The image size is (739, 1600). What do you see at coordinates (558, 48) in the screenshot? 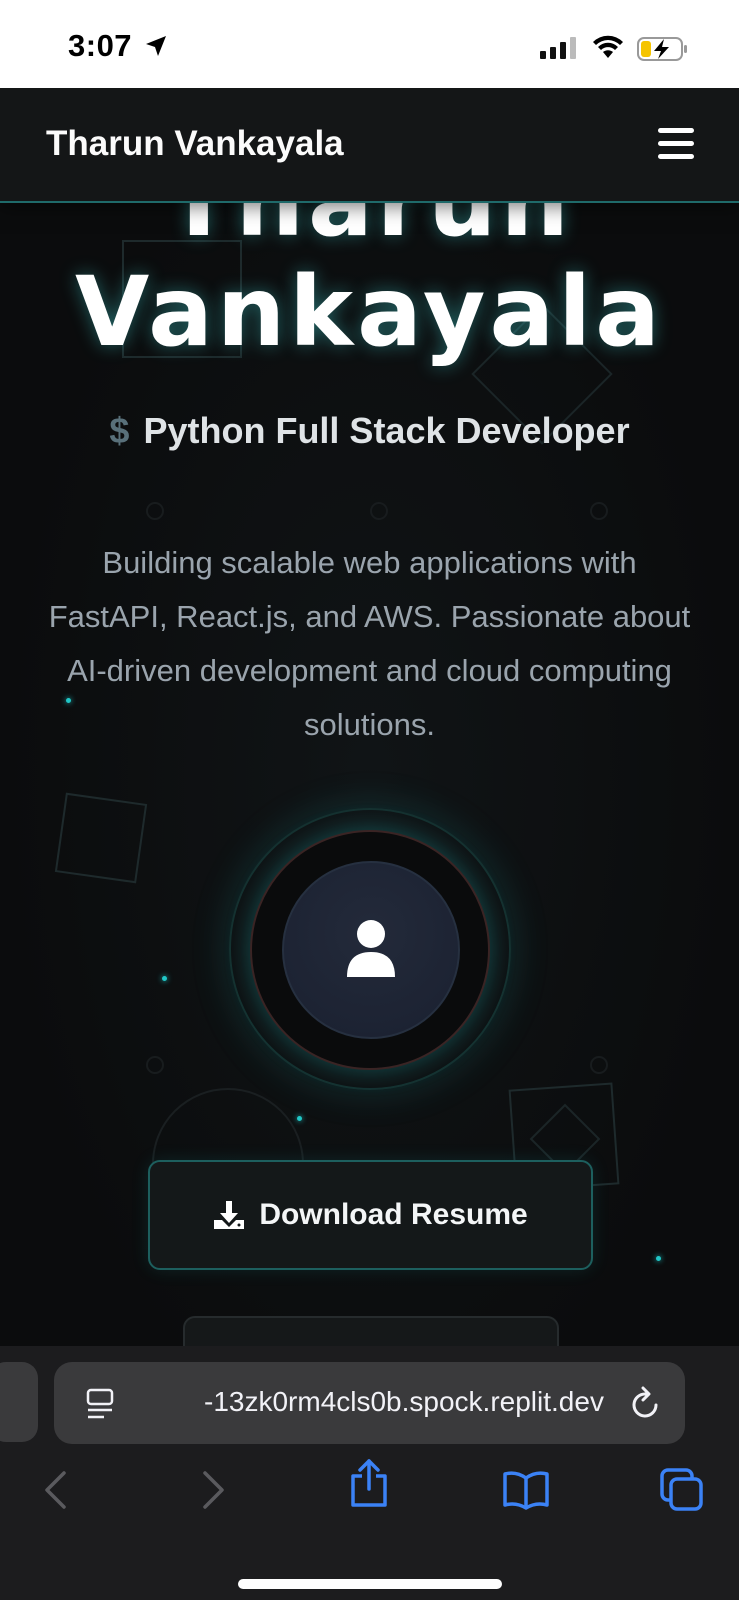
I see `cellular-signal-icon` at bounding box center [558, 48].